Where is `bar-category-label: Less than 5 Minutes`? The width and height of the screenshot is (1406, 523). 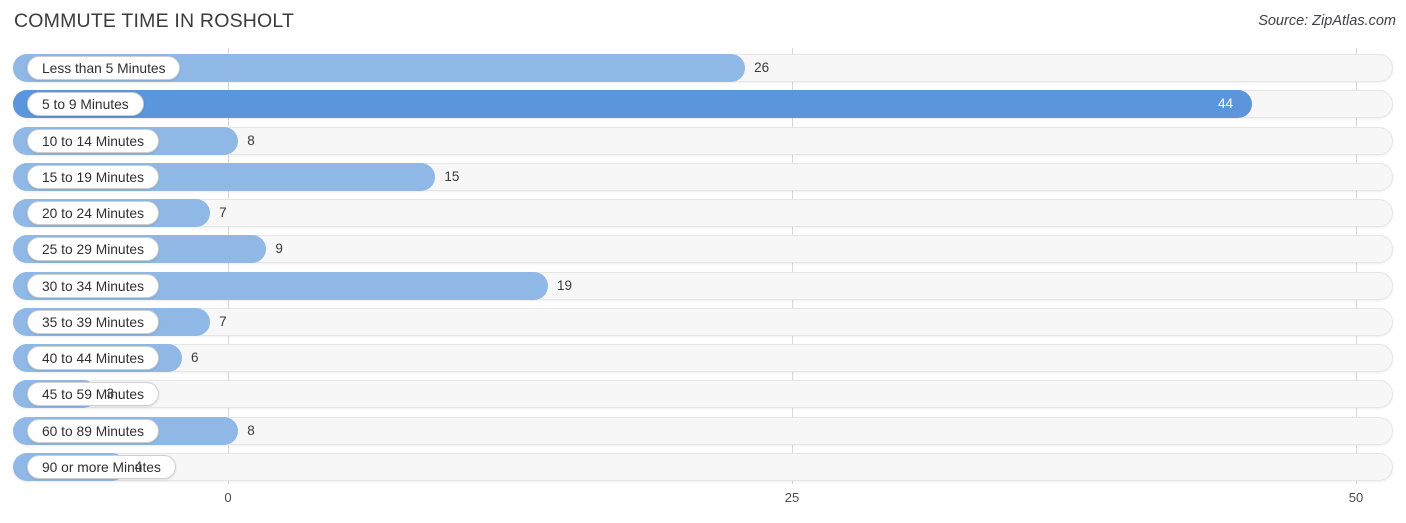
bar-category-label: Less than 5 Minutes is located at coordinates (104, 68).